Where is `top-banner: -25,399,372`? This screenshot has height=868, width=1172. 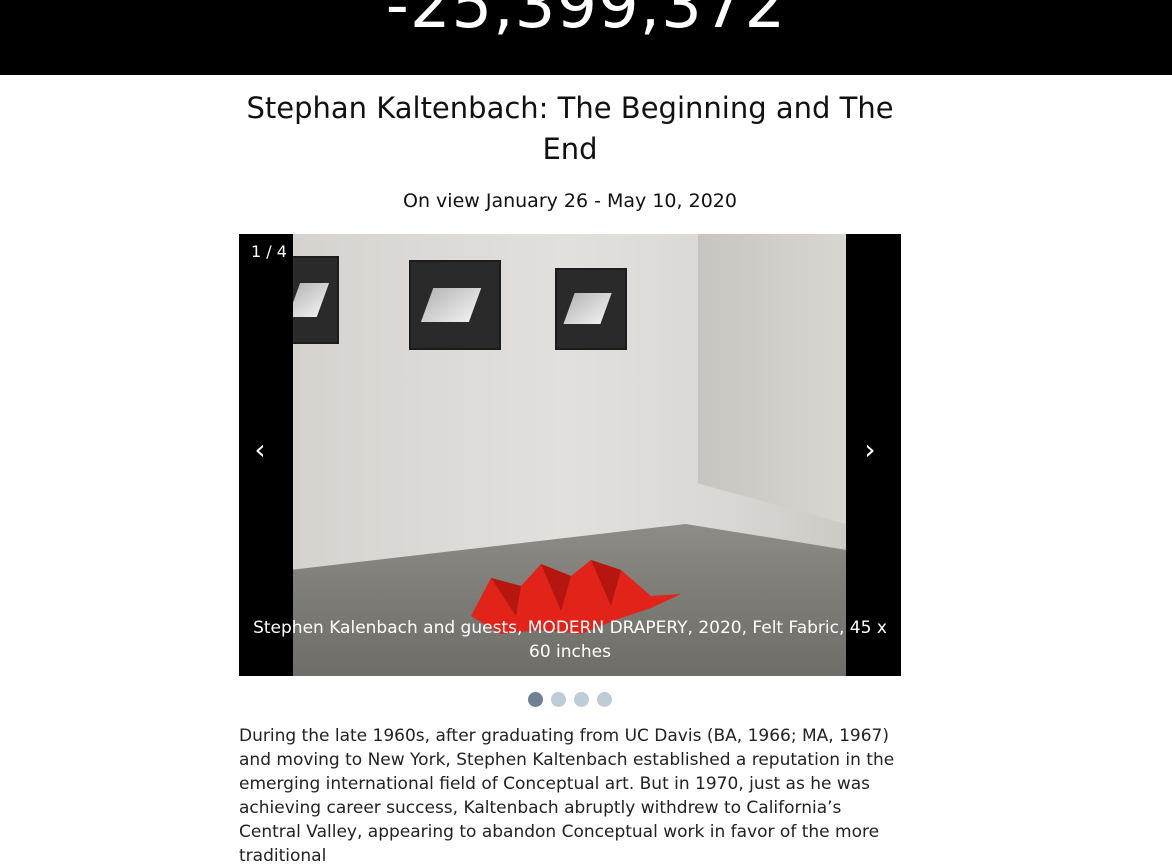
top-banner: -25,399,372 is located at coordinates (586, 37).